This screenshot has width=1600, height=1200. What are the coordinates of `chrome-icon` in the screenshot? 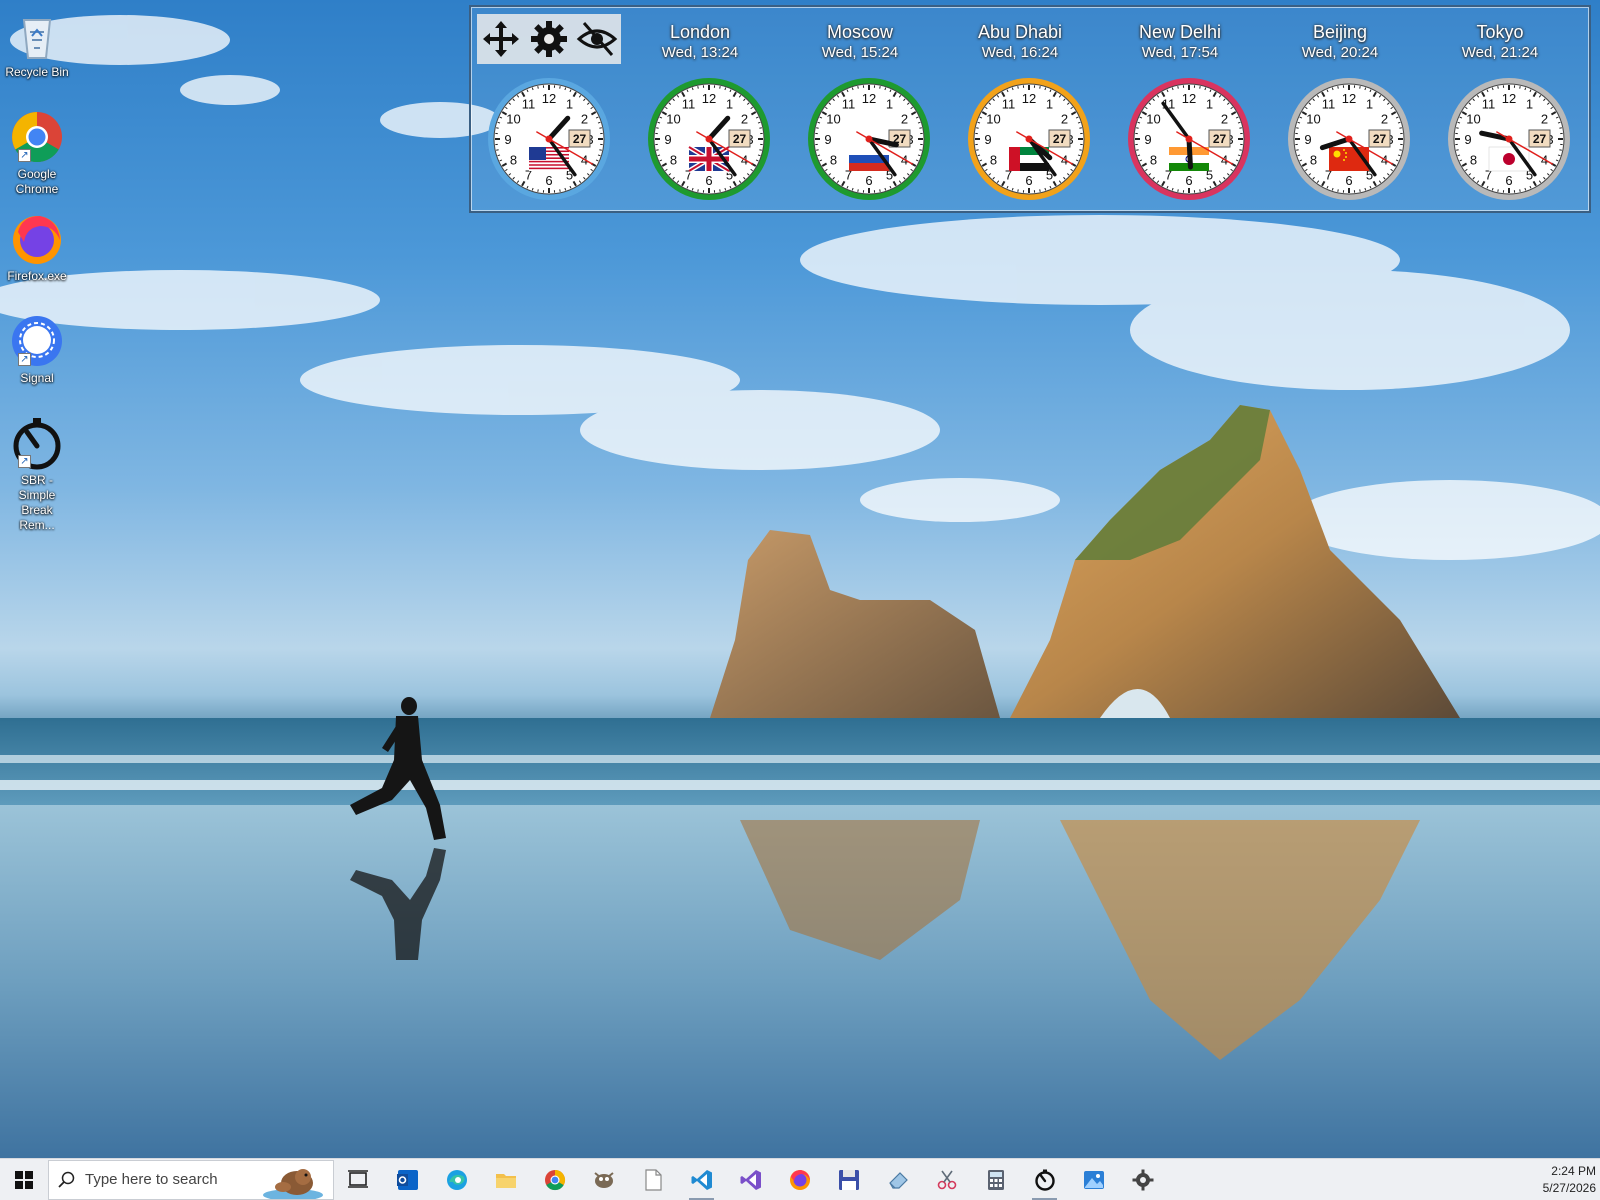 It's located at (554, 1179).